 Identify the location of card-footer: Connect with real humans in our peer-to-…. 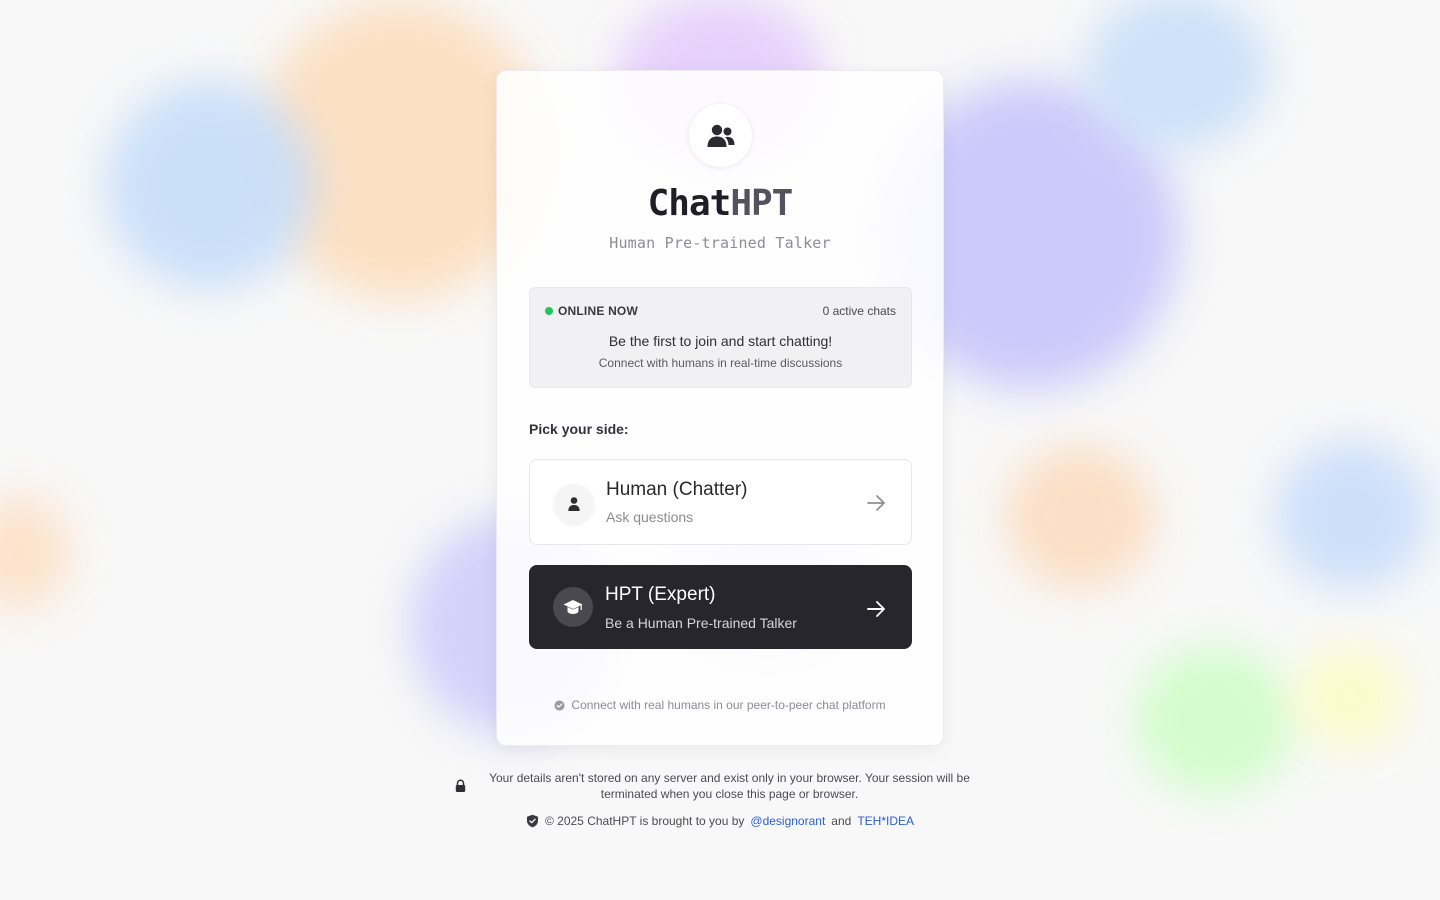
(720, 705).